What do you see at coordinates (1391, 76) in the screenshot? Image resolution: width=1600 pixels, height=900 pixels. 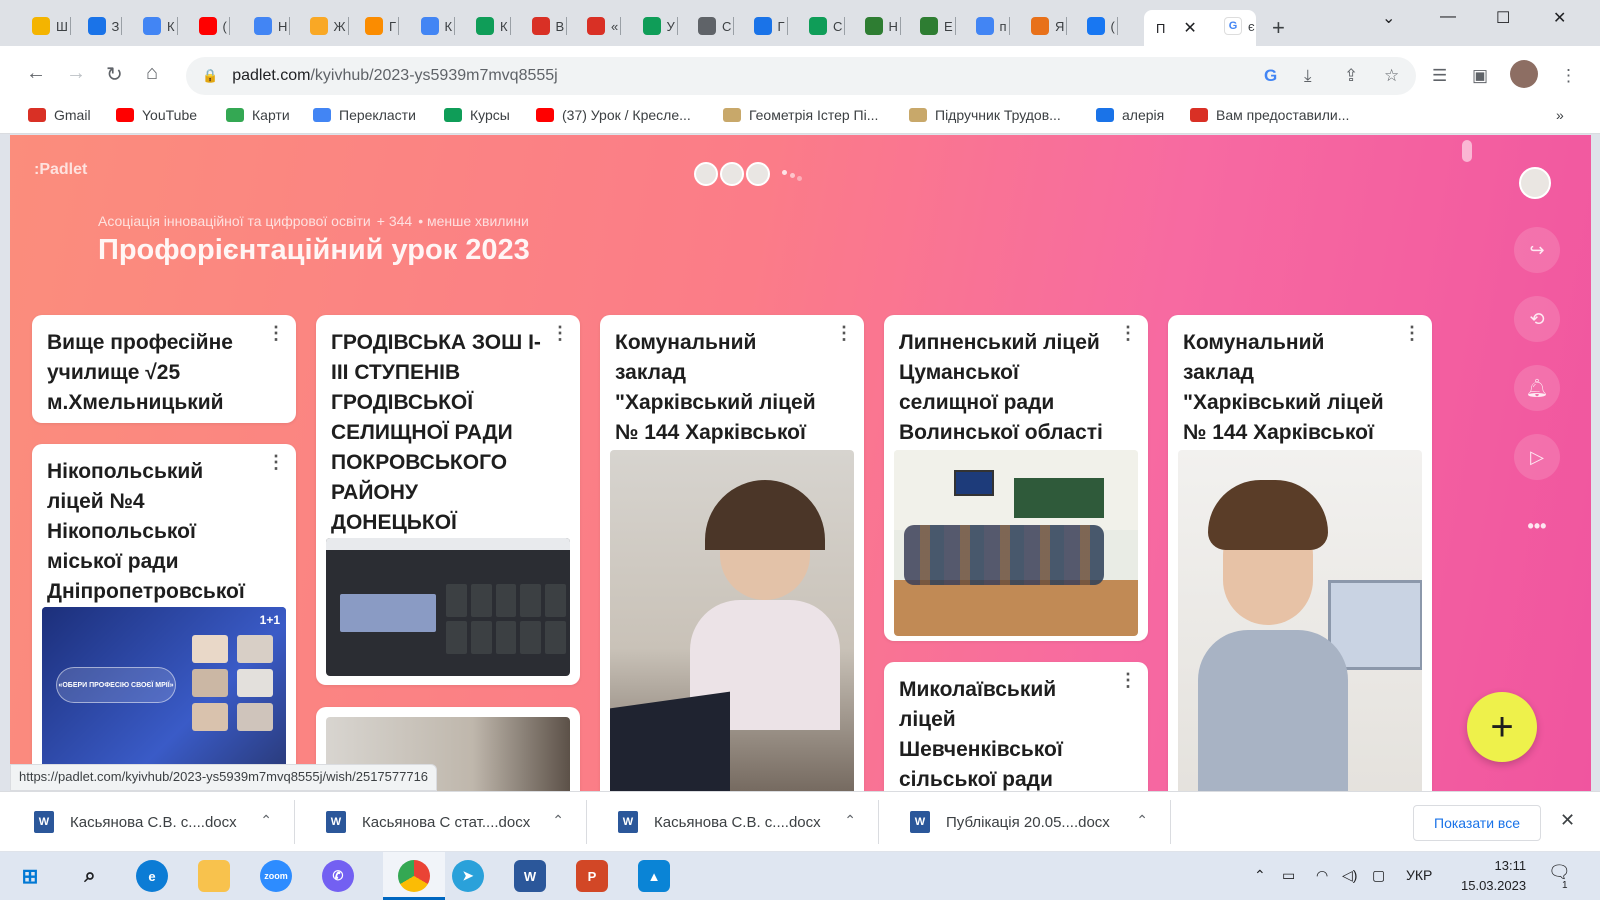 I see `bookmark-star-icon: ☆` at bounding box center [1391, 76].